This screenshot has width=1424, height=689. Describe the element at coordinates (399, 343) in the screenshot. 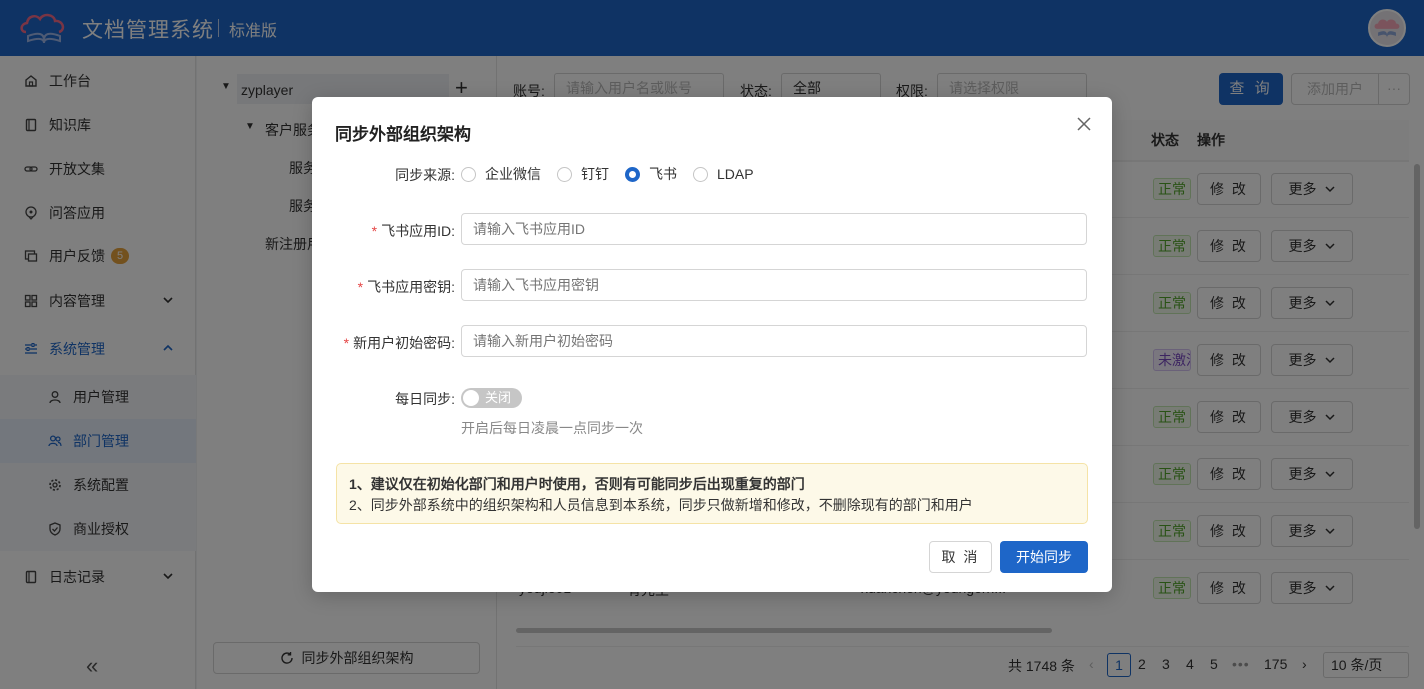

I see `init-password-label: * 新用户初始密码:` at that location.